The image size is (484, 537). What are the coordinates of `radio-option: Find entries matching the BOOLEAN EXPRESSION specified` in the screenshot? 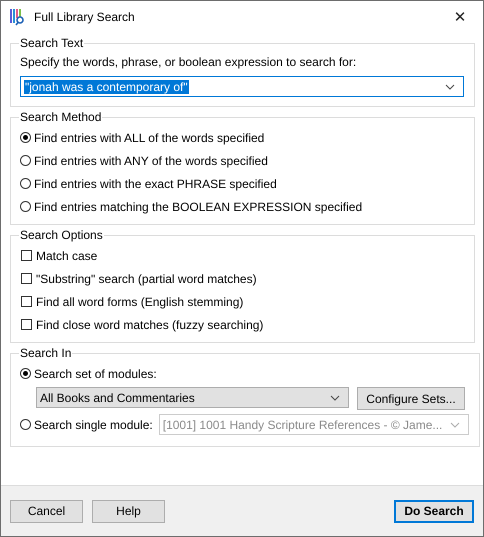 It's located at (242, 206).